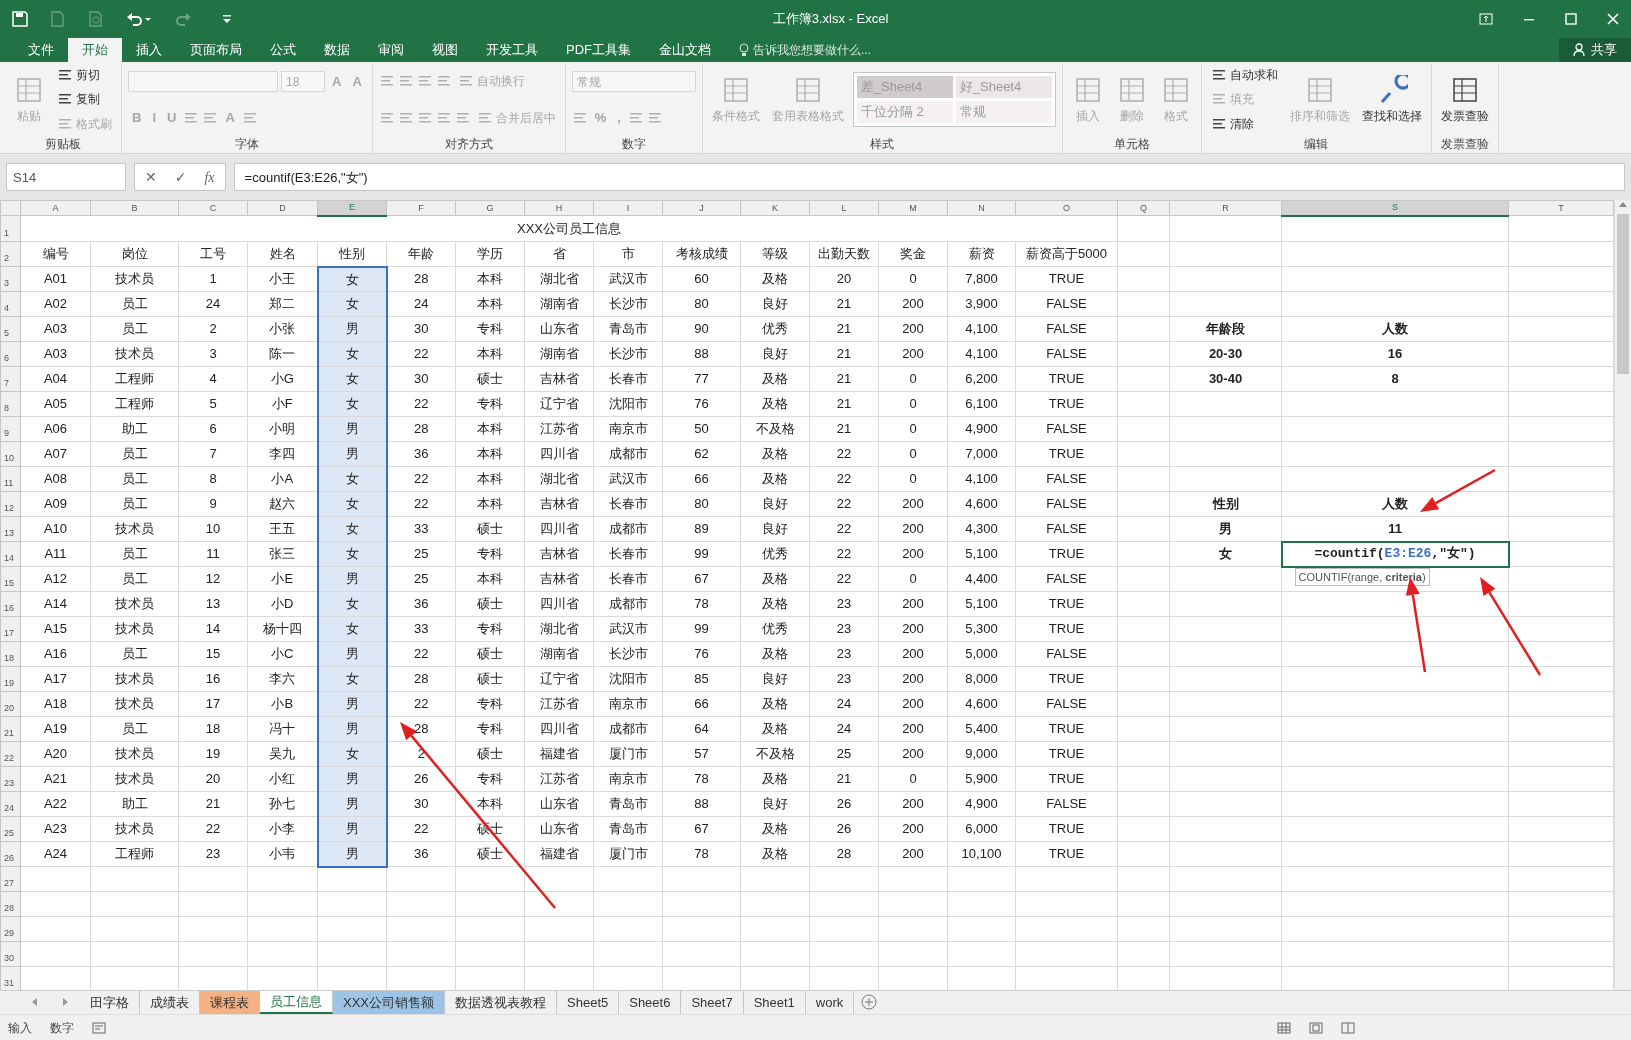  Describe the element at coordinates (10, 529) in the screenshot. I see `row-number: 13` at that location.